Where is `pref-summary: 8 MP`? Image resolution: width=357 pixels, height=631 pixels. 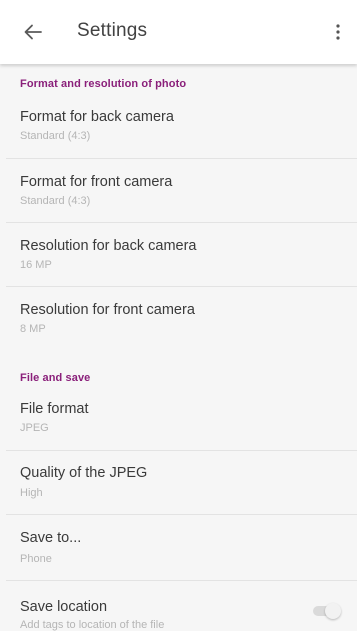 pref-summary: 8 MP is located at coordinates (33, 329).